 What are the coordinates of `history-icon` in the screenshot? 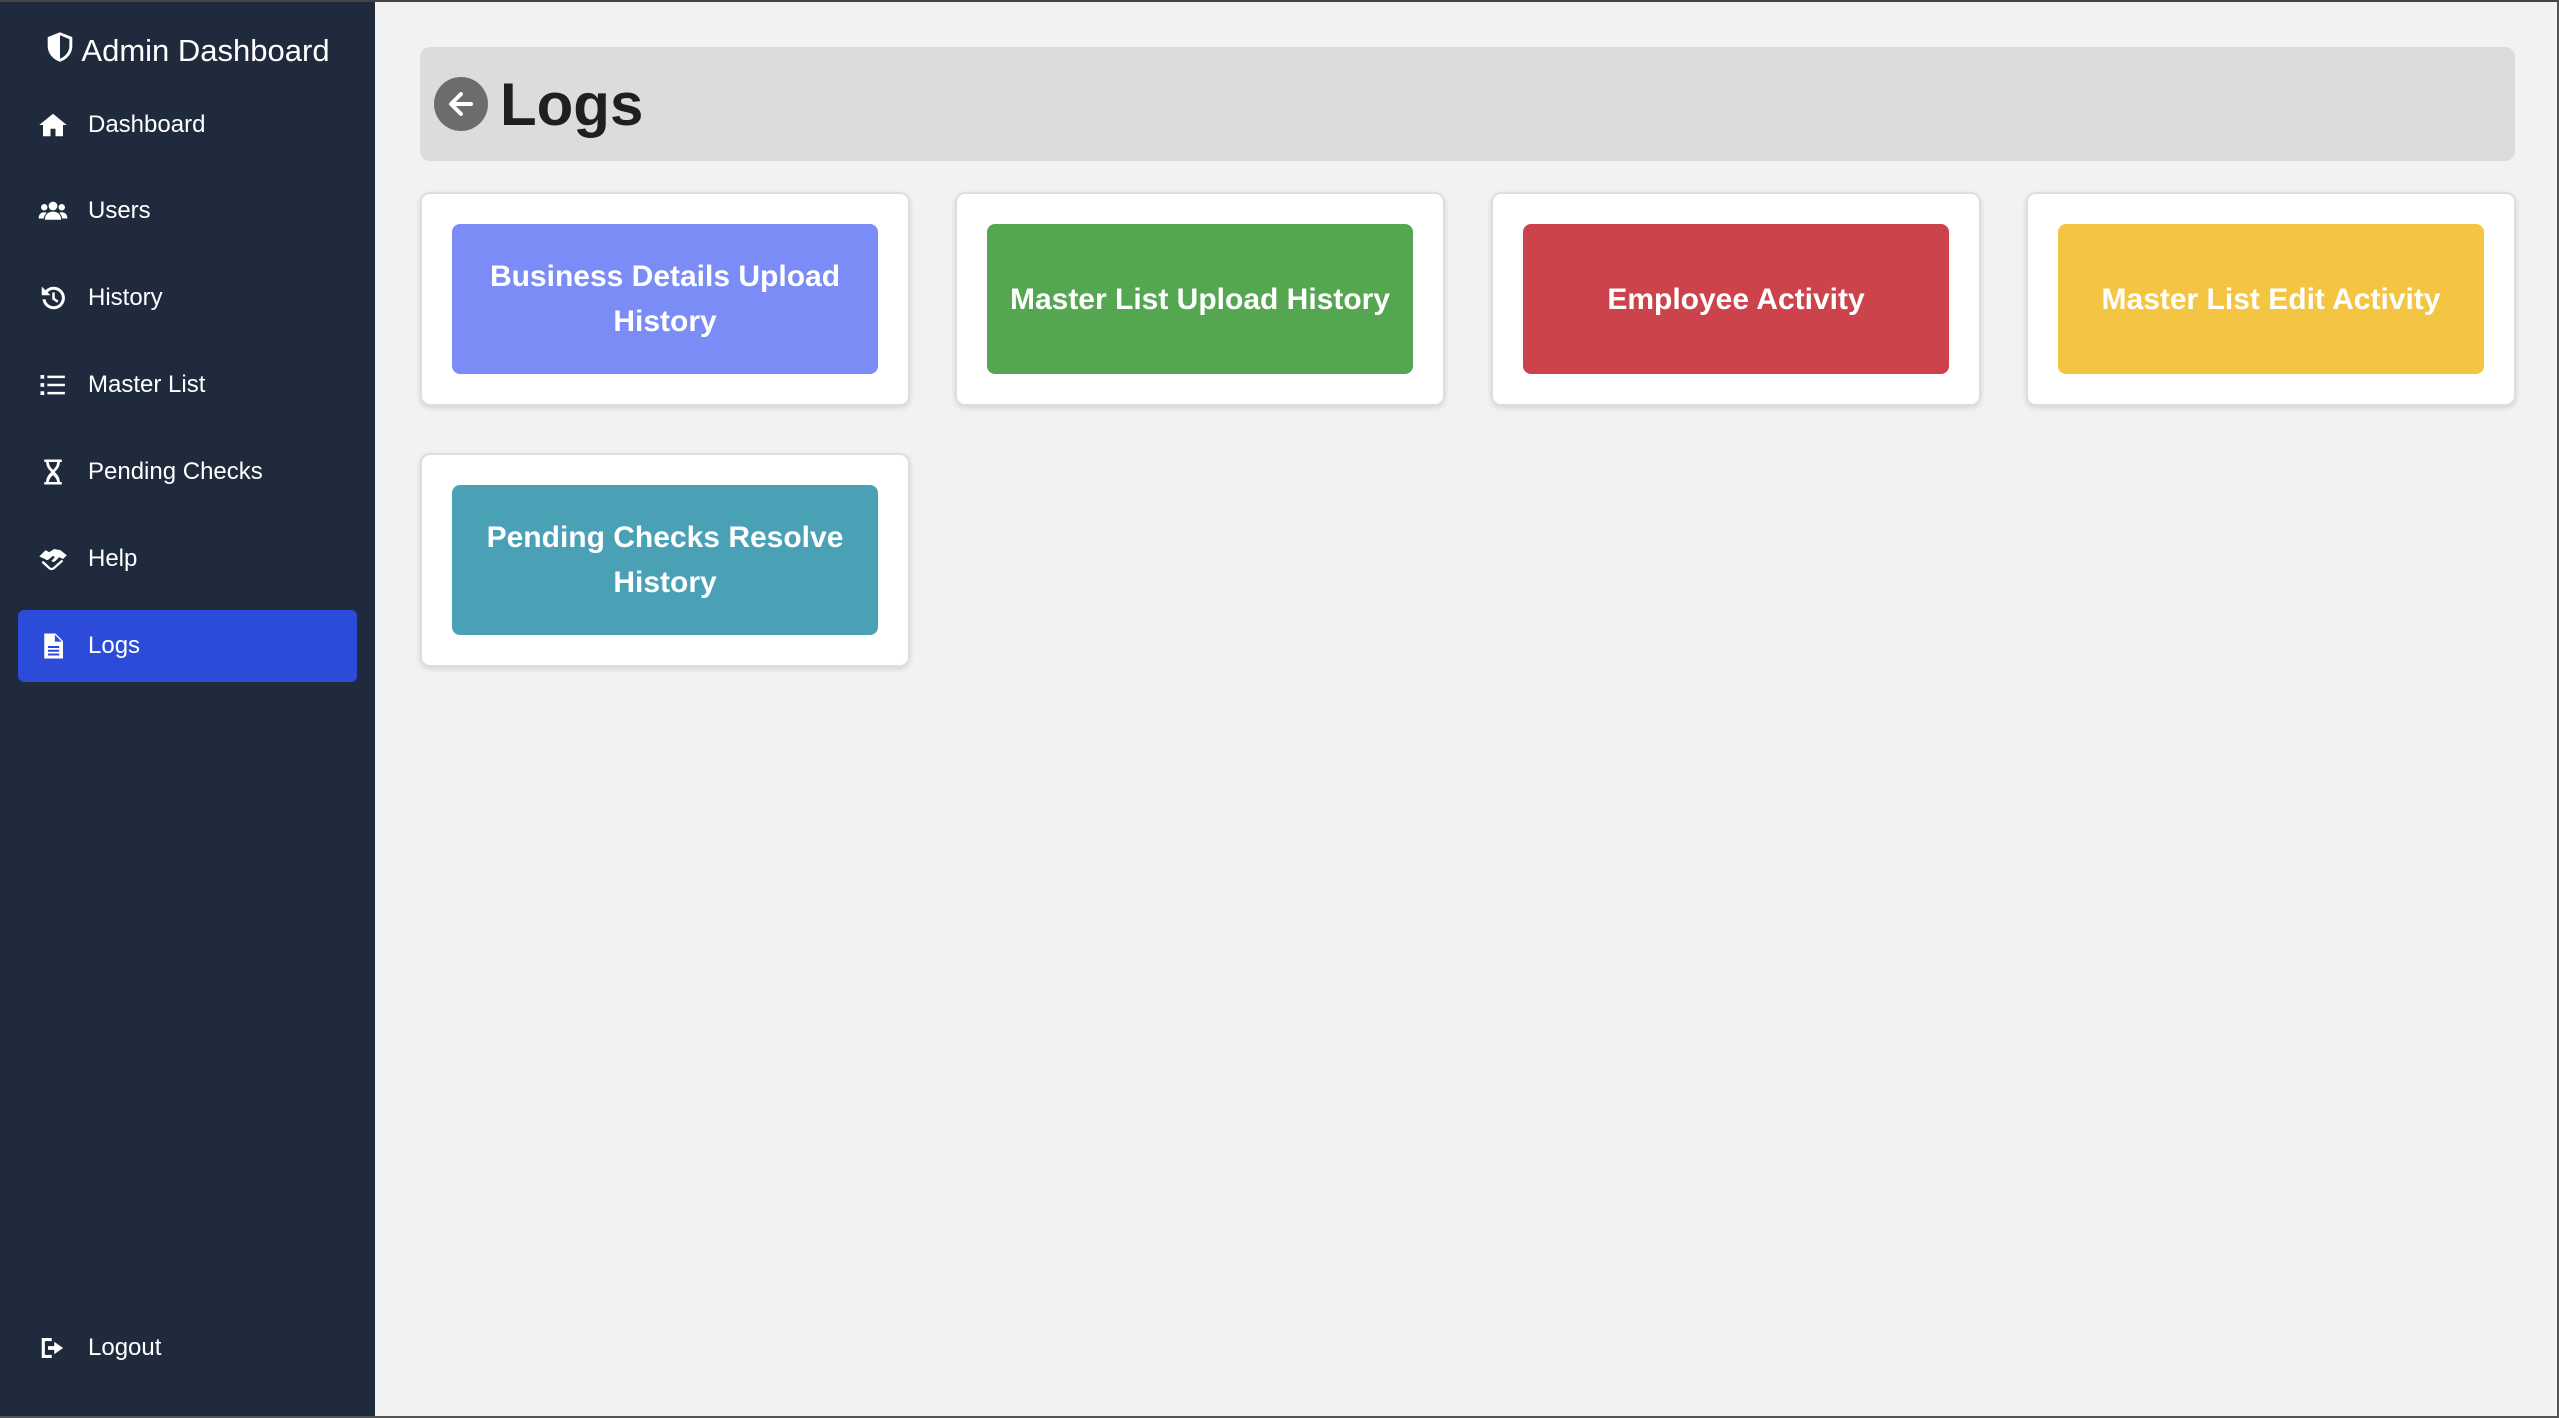 It's located at (56, 298).